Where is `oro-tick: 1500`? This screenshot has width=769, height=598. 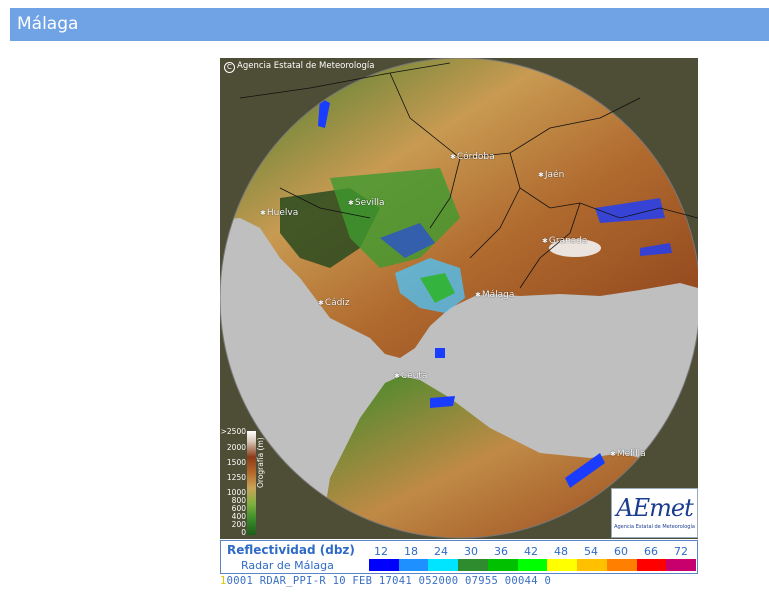
oro-tick: 1500 is located at coordinates (236, 462).